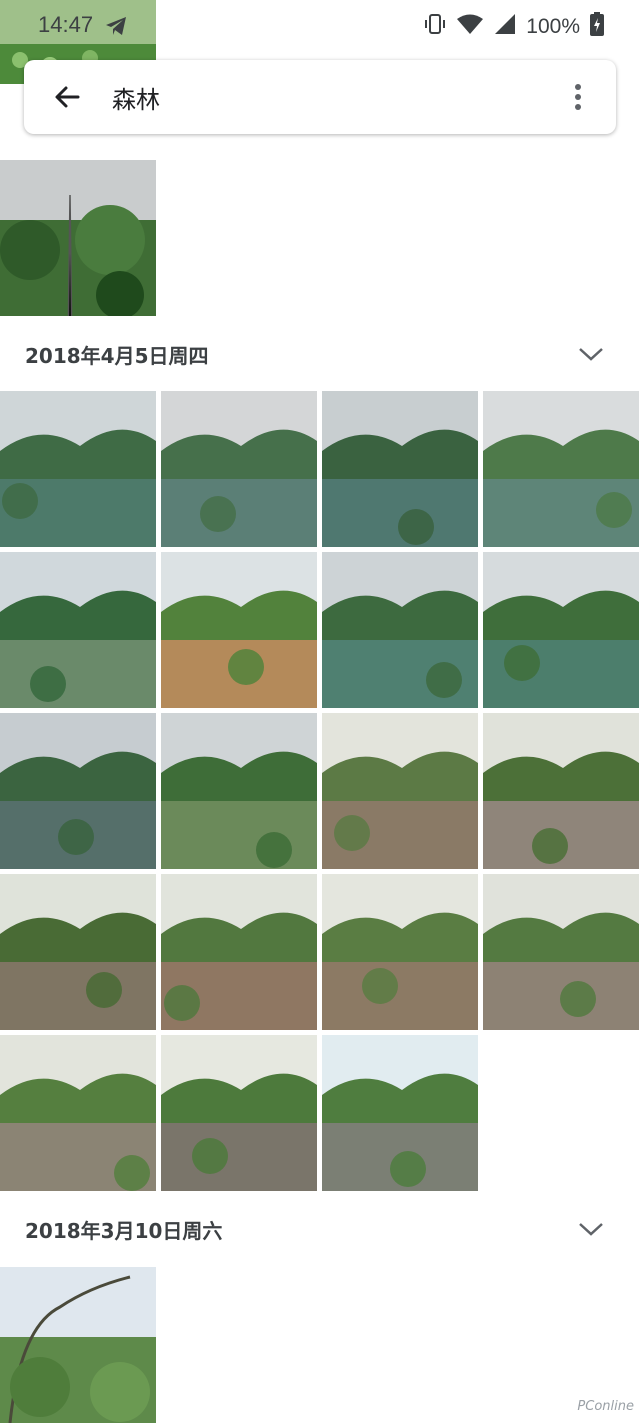 This screenshot has width=640, height=1423. What do you see at coordinates (66, 24) in the screenshot?
I see `status-time: 14:47` at bounding box center [66, 24].